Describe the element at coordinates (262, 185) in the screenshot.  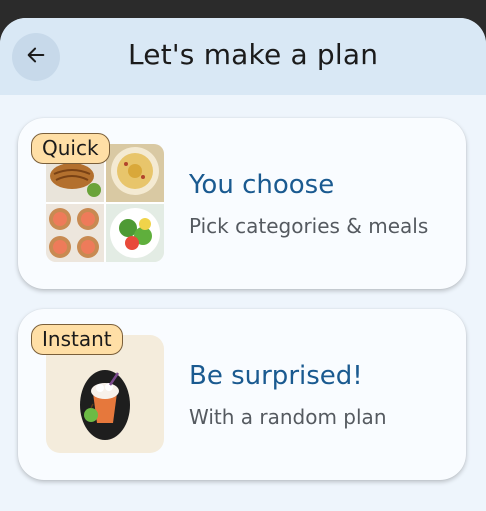
I see `card-title: You choose` at that location.